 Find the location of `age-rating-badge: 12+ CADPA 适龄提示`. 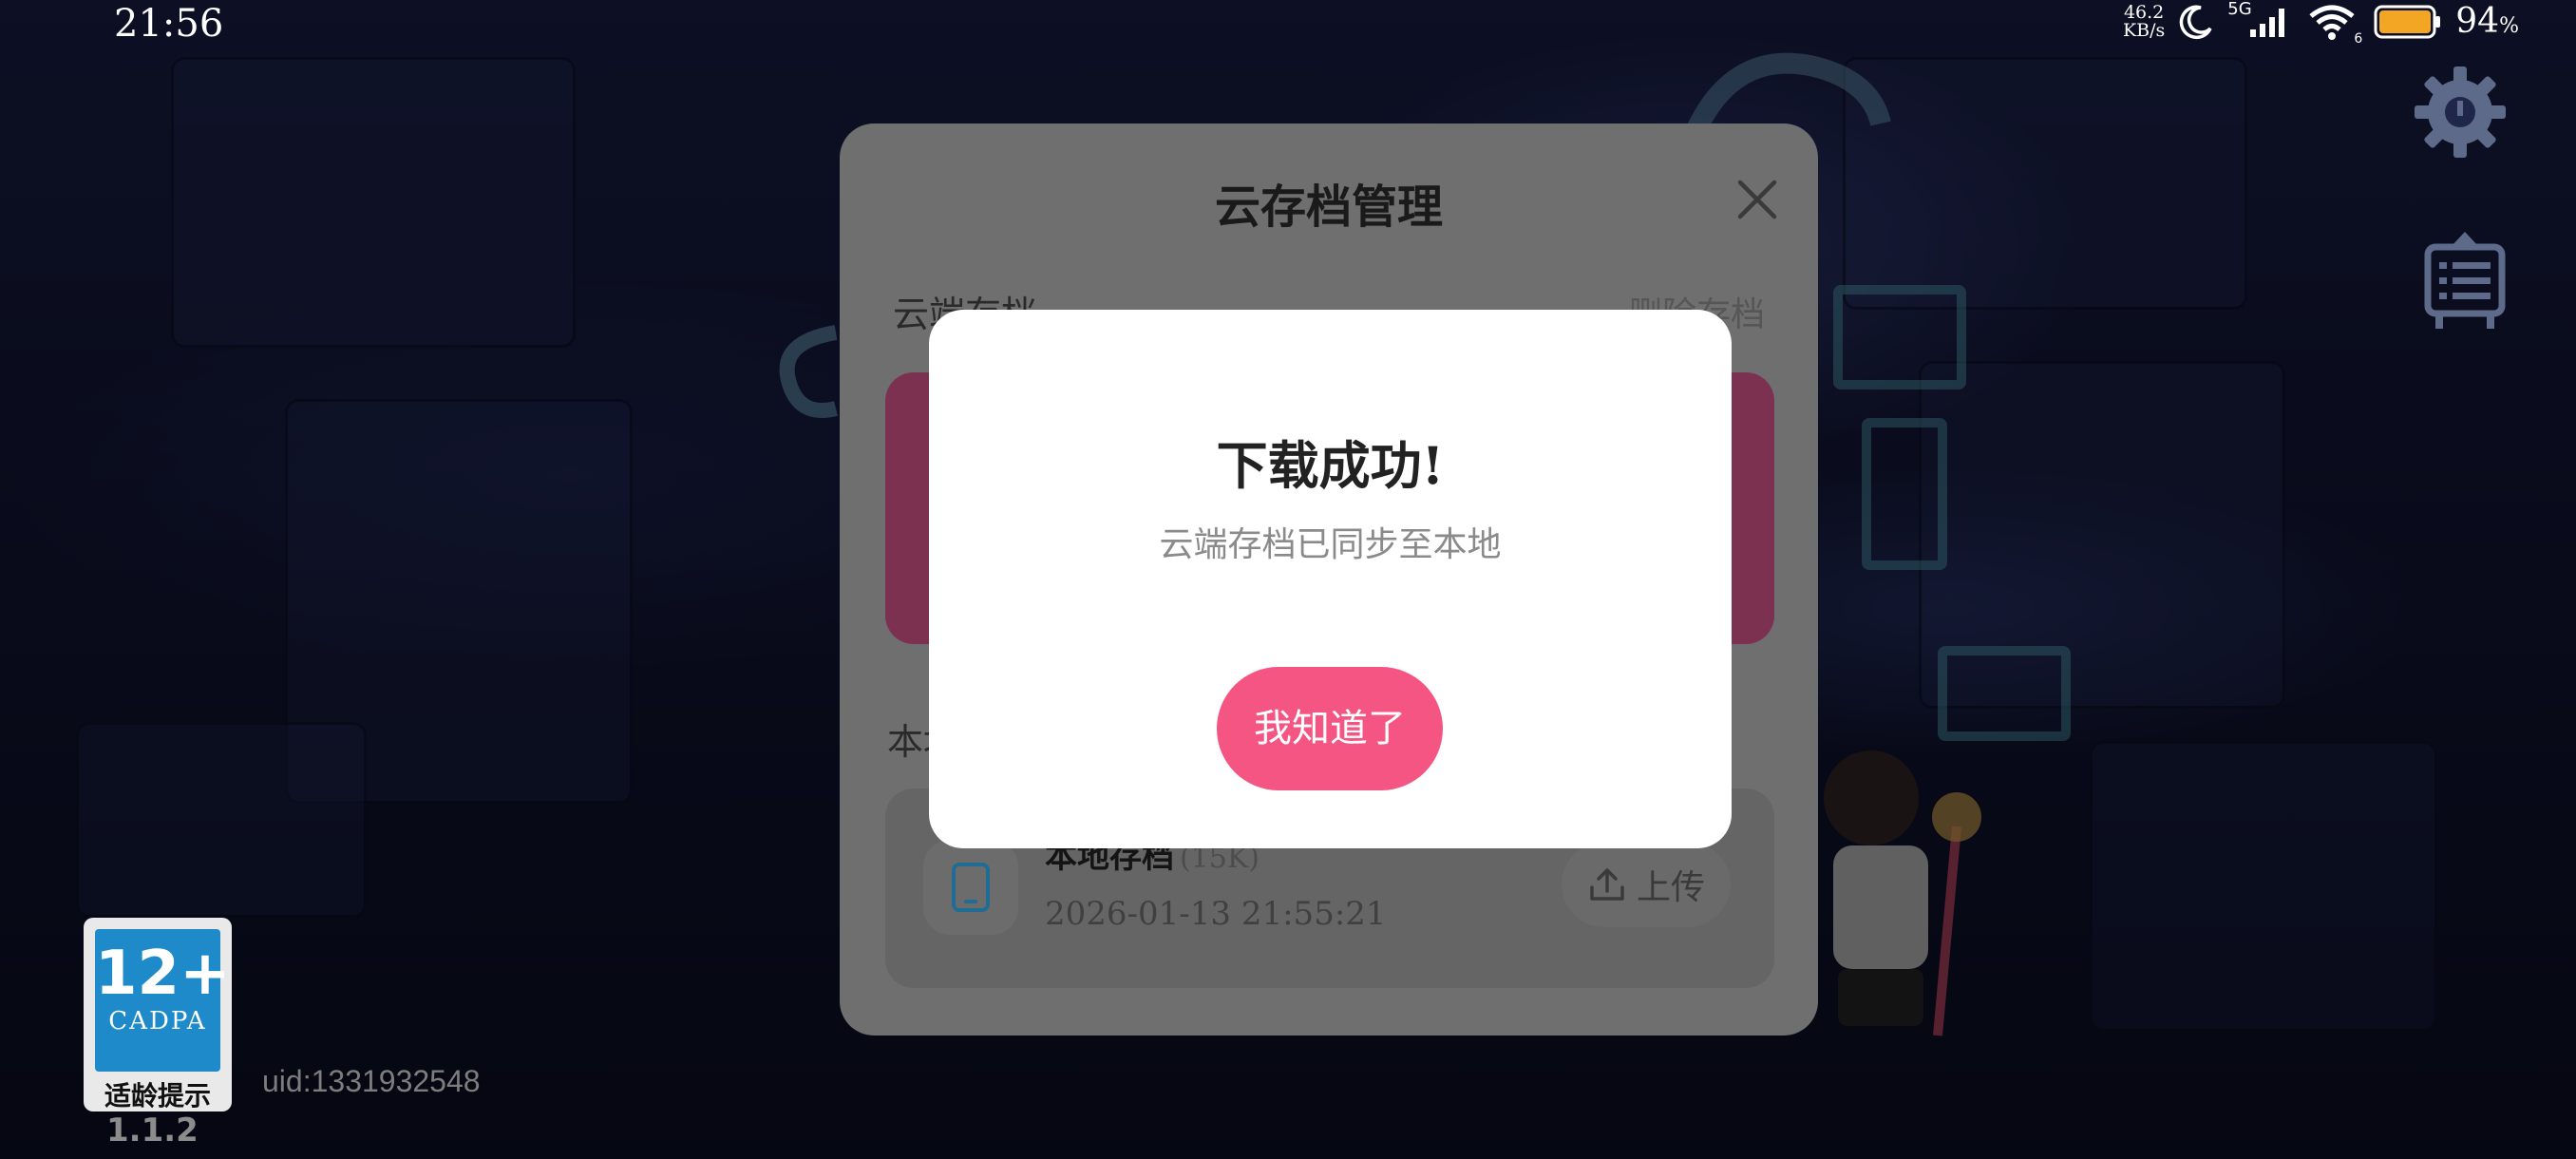

age-rating-badge: 12+ CADPA 适龄提示 is located at coordinates (158, 1015).